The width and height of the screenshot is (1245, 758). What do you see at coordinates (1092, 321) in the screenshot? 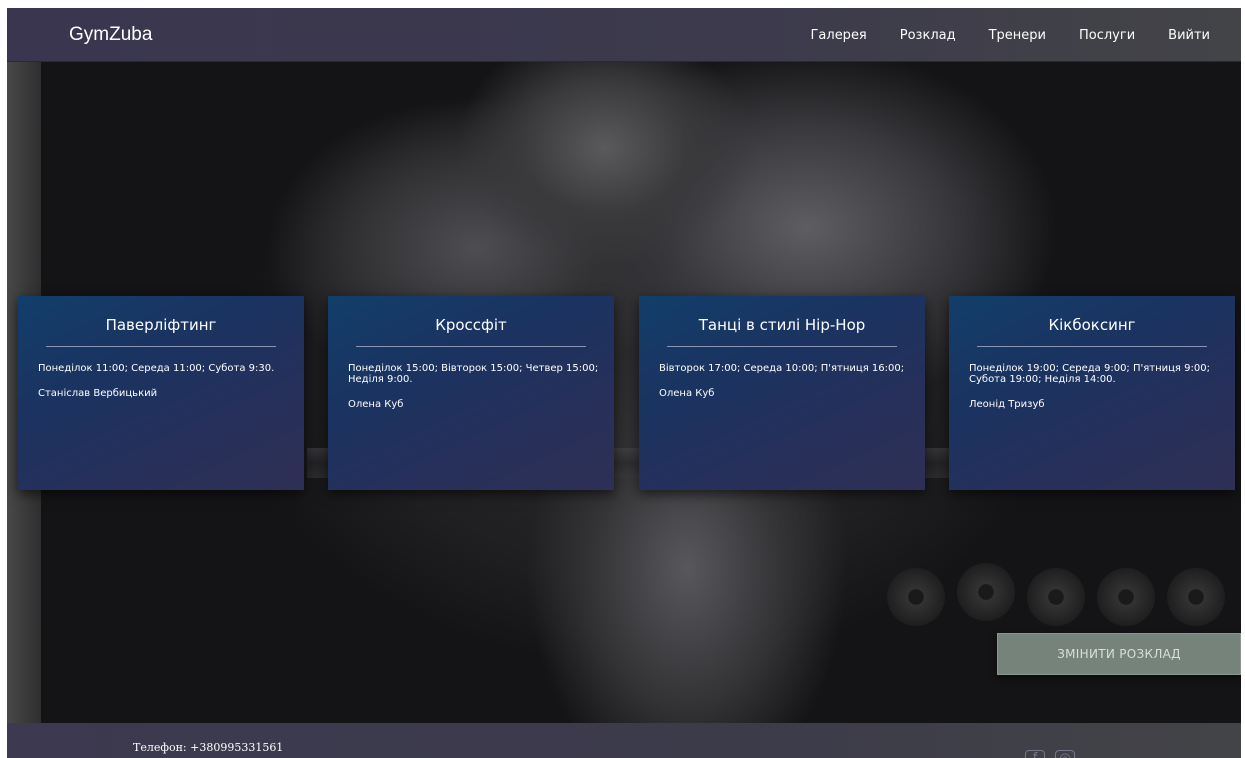
I see `card-title: Кікбоксинг` at bounding box center [1092, 321].